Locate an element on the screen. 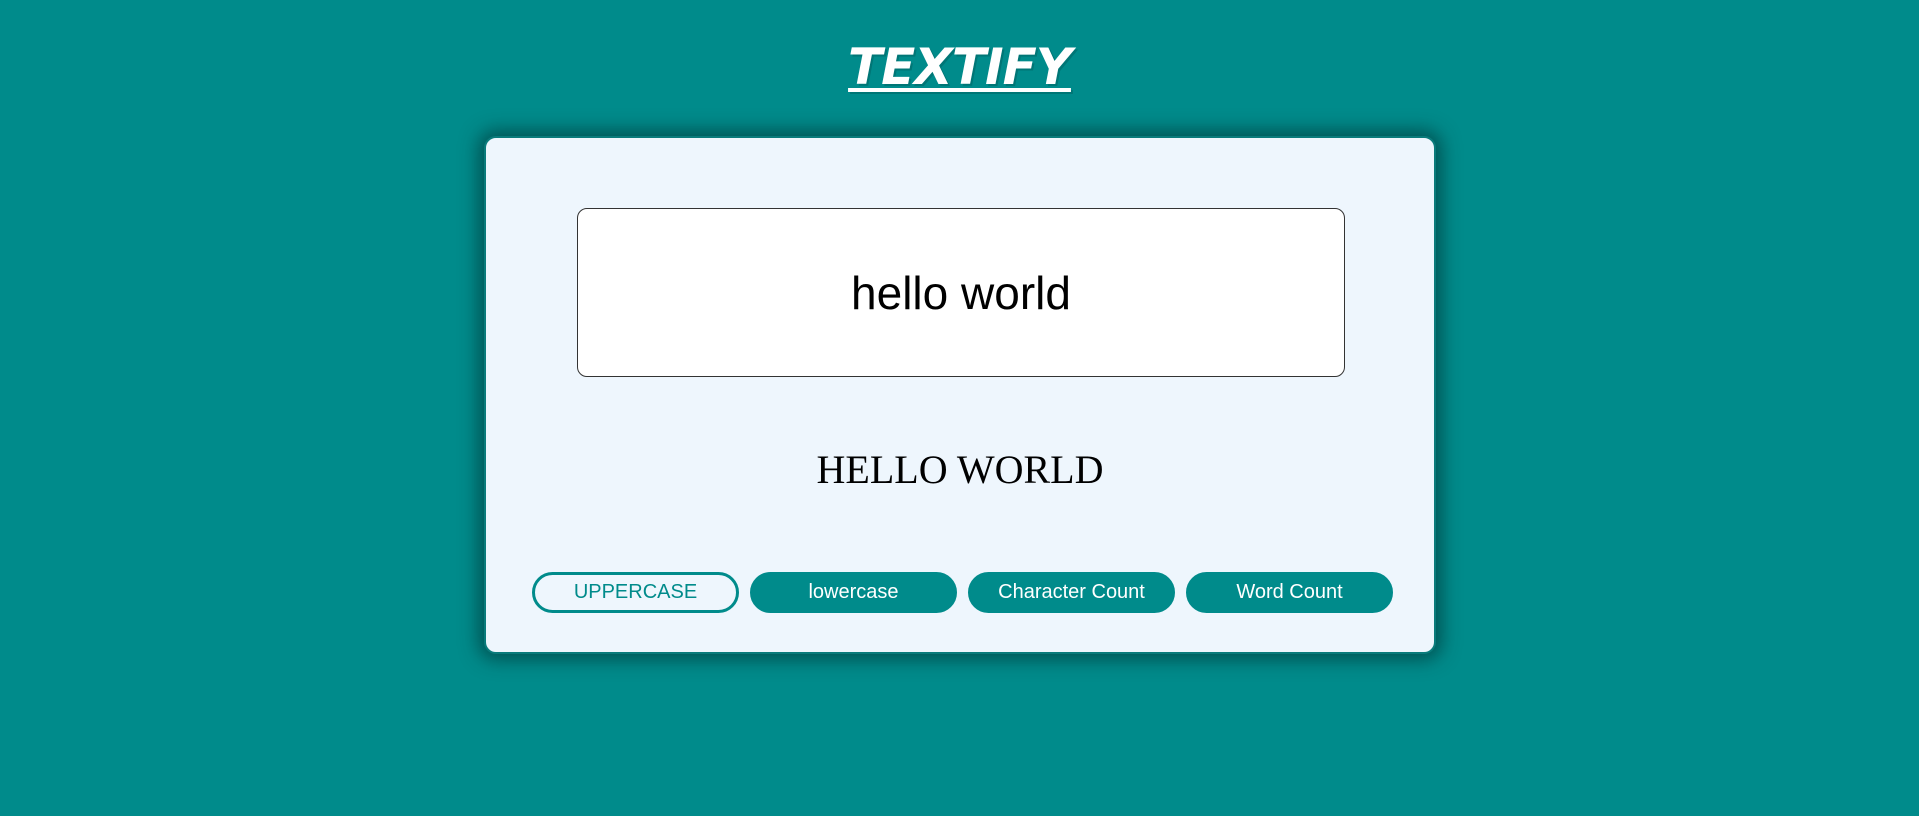 The image size is (1919, 816). character-count-button: Character Count is located at coordinates (1071, 592).